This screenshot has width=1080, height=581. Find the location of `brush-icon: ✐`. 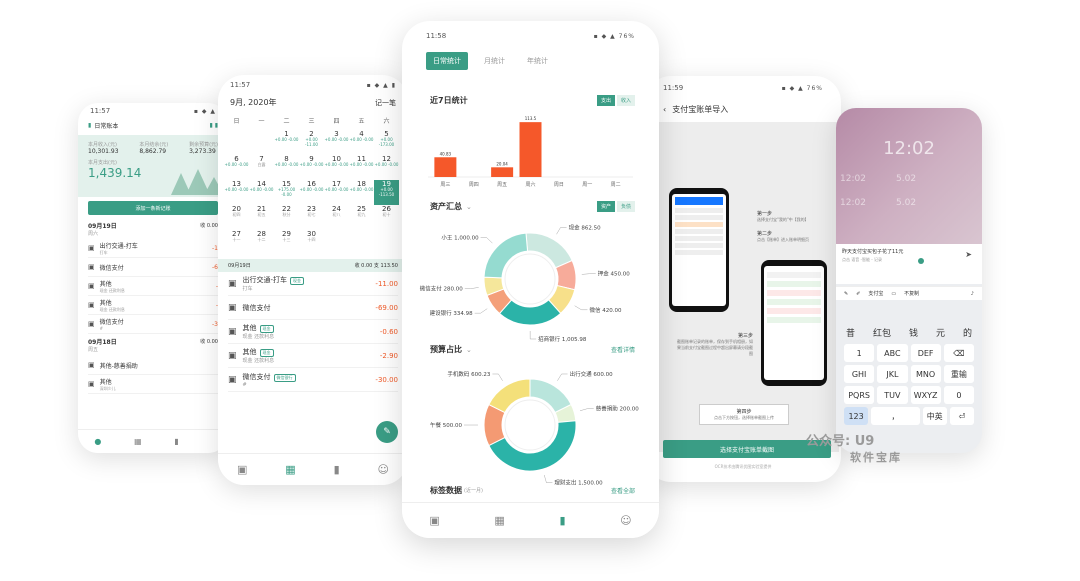

brush-icon: ✐ is located at coordinates (858, 294).